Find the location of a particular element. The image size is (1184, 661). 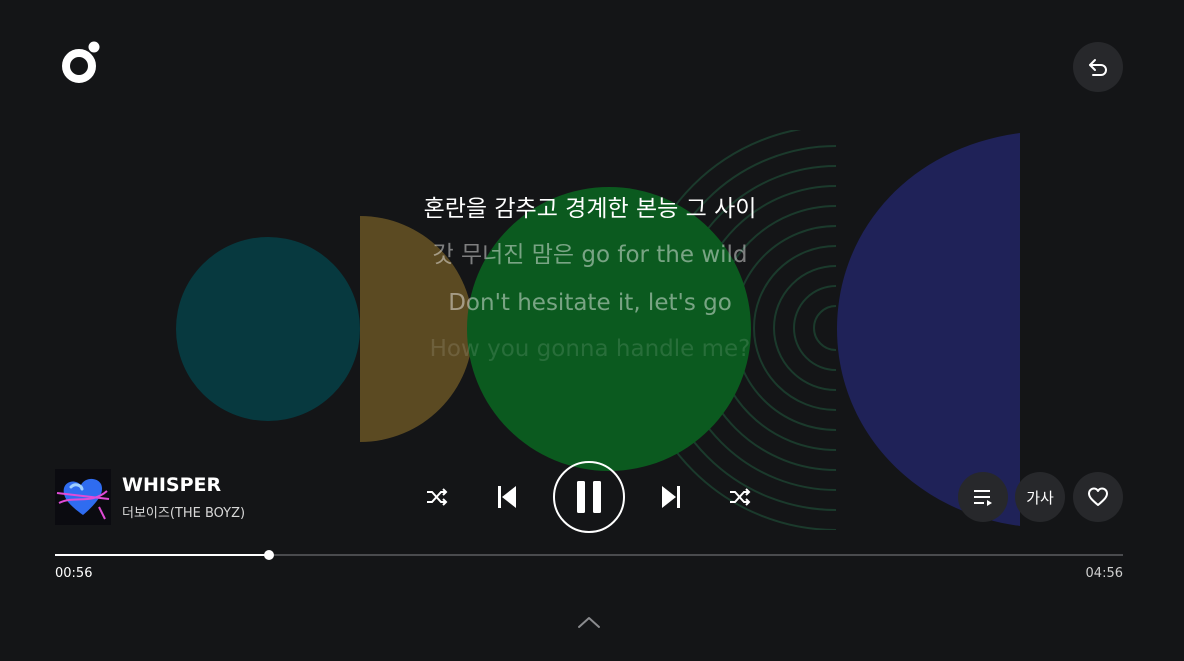

app-logo is located at coordinates (83, 62).